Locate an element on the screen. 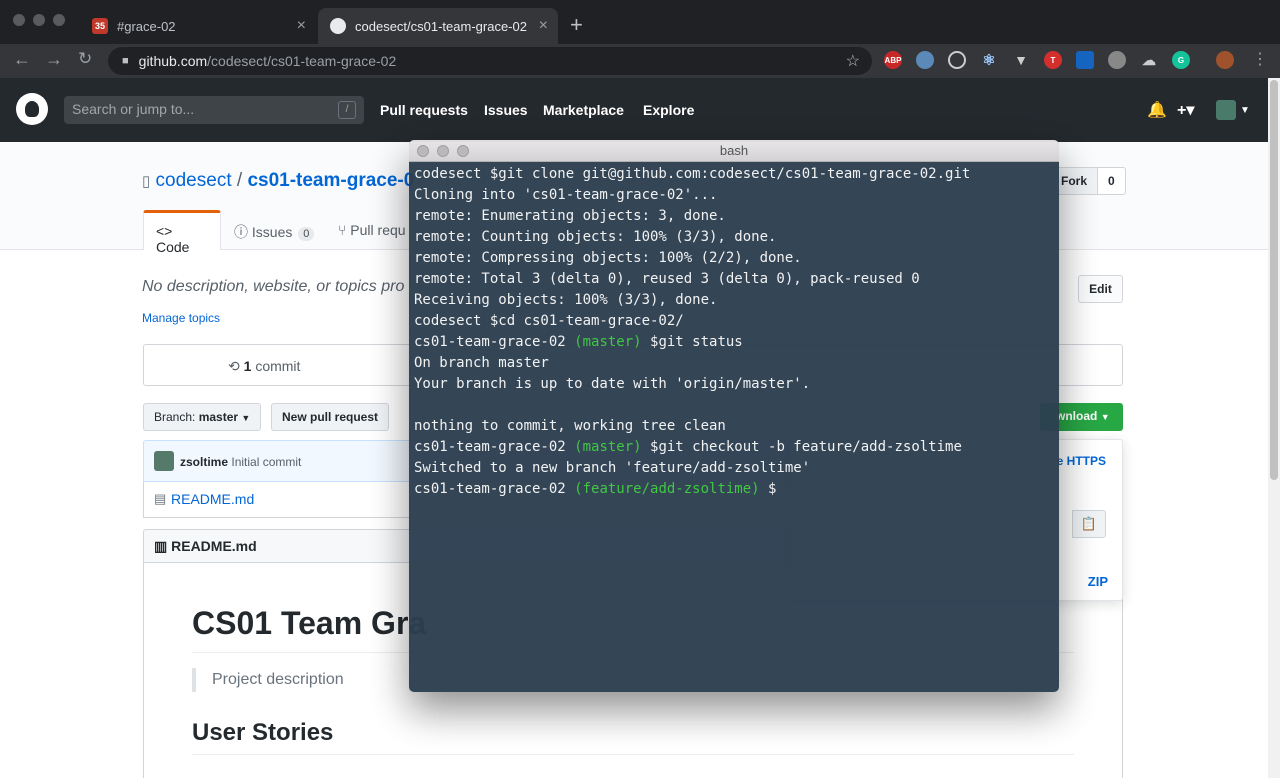  commit-author-link: zsoltime is located at coordinates (204, 462).